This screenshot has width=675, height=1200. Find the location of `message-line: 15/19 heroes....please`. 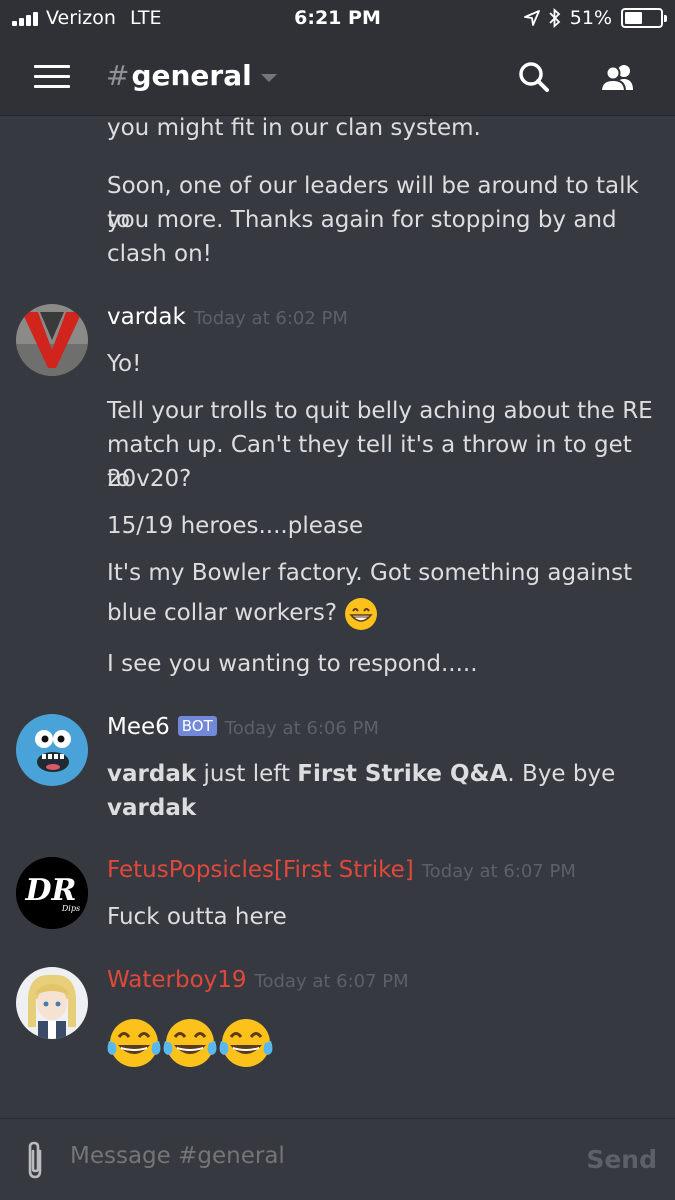

message-line: 15/19 heroes....please is located at coordinates (235, 526).